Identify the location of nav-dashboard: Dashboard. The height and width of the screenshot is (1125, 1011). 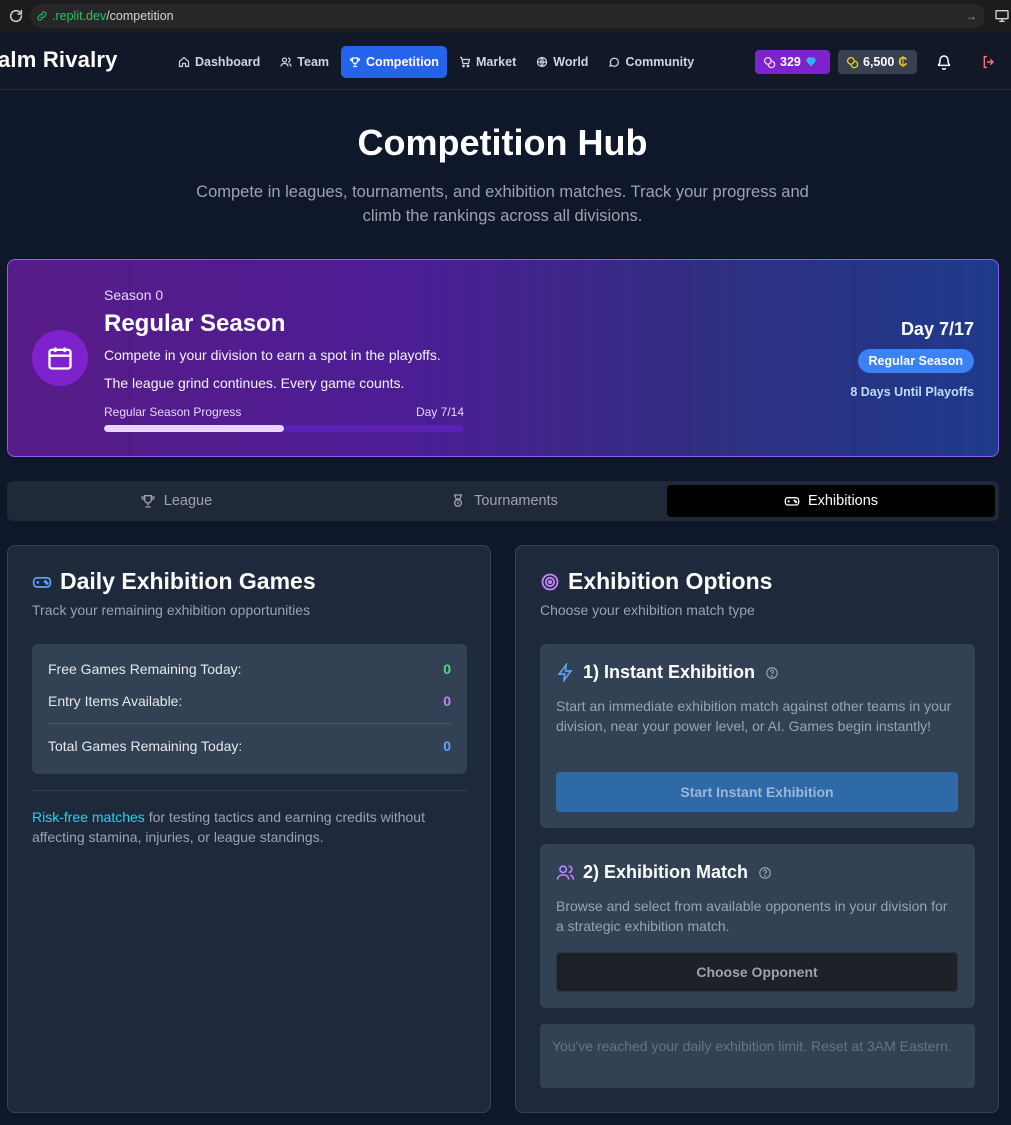
(219, 62).